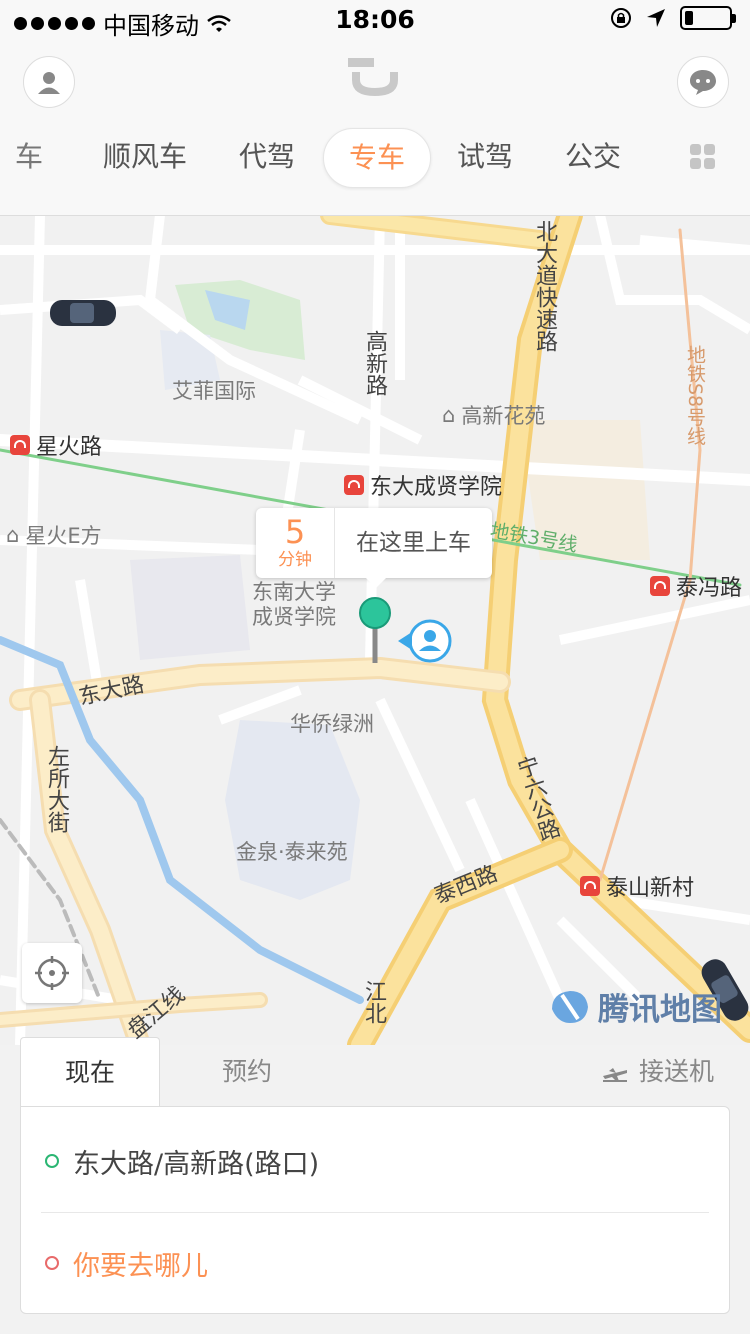 This screenshot has width=750, height=1334. I want to click on didi-logo, so click(373, 77).